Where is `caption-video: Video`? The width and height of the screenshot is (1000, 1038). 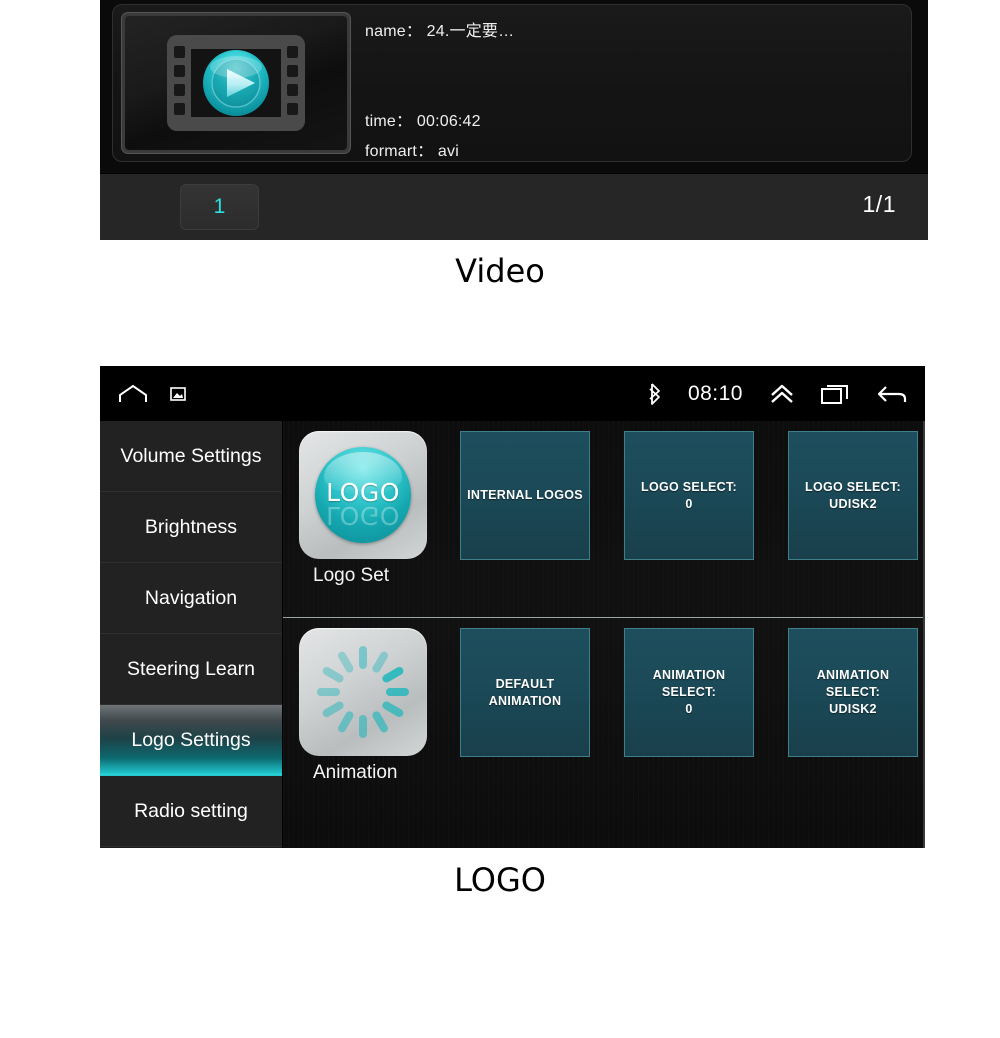 caption-video: Video is located at coordinates (500, 271).